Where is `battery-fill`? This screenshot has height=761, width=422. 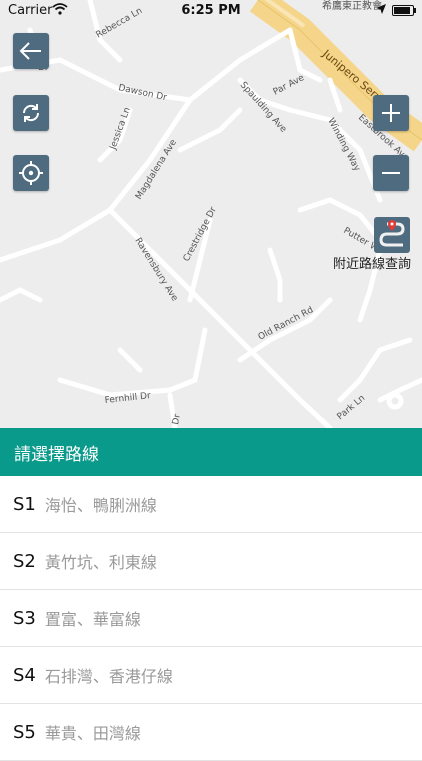 battery-fill is located at coordinates (402, 10).